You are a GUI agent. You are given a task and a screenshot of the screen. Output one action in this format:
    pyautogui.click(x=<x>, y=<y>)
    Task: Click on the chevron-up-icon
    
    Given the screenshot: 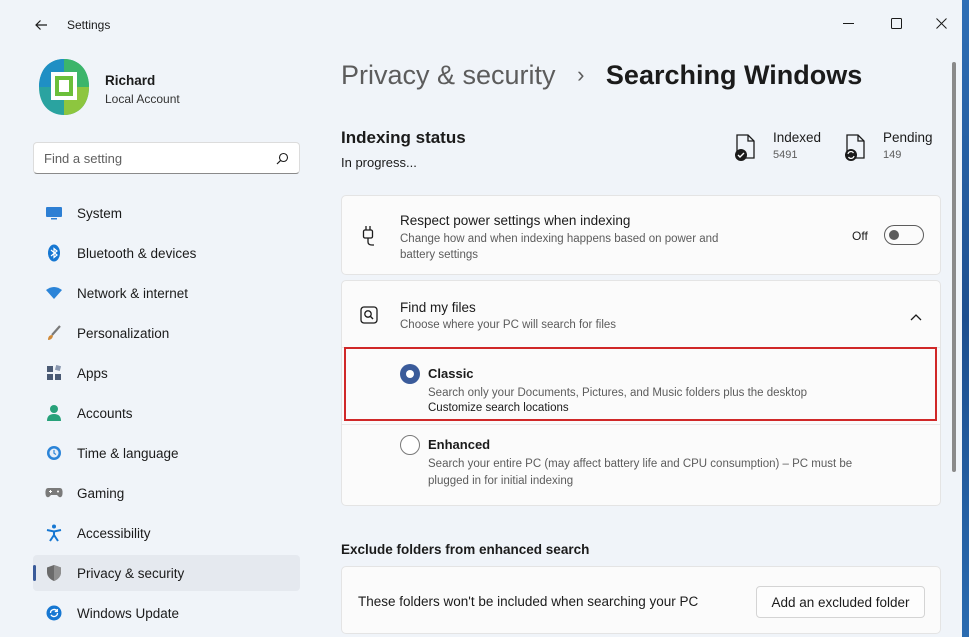 What is the action you would take?
    pyautogui.click(x=916, y=317)
    